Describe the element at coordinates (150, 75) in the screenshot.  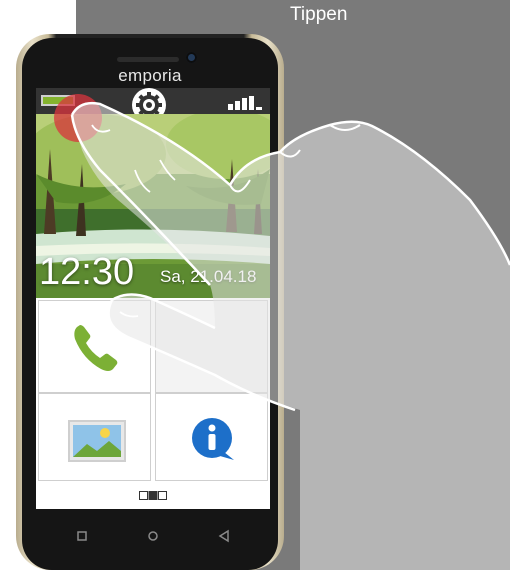
I see `brand-logo: emporia` at that location.